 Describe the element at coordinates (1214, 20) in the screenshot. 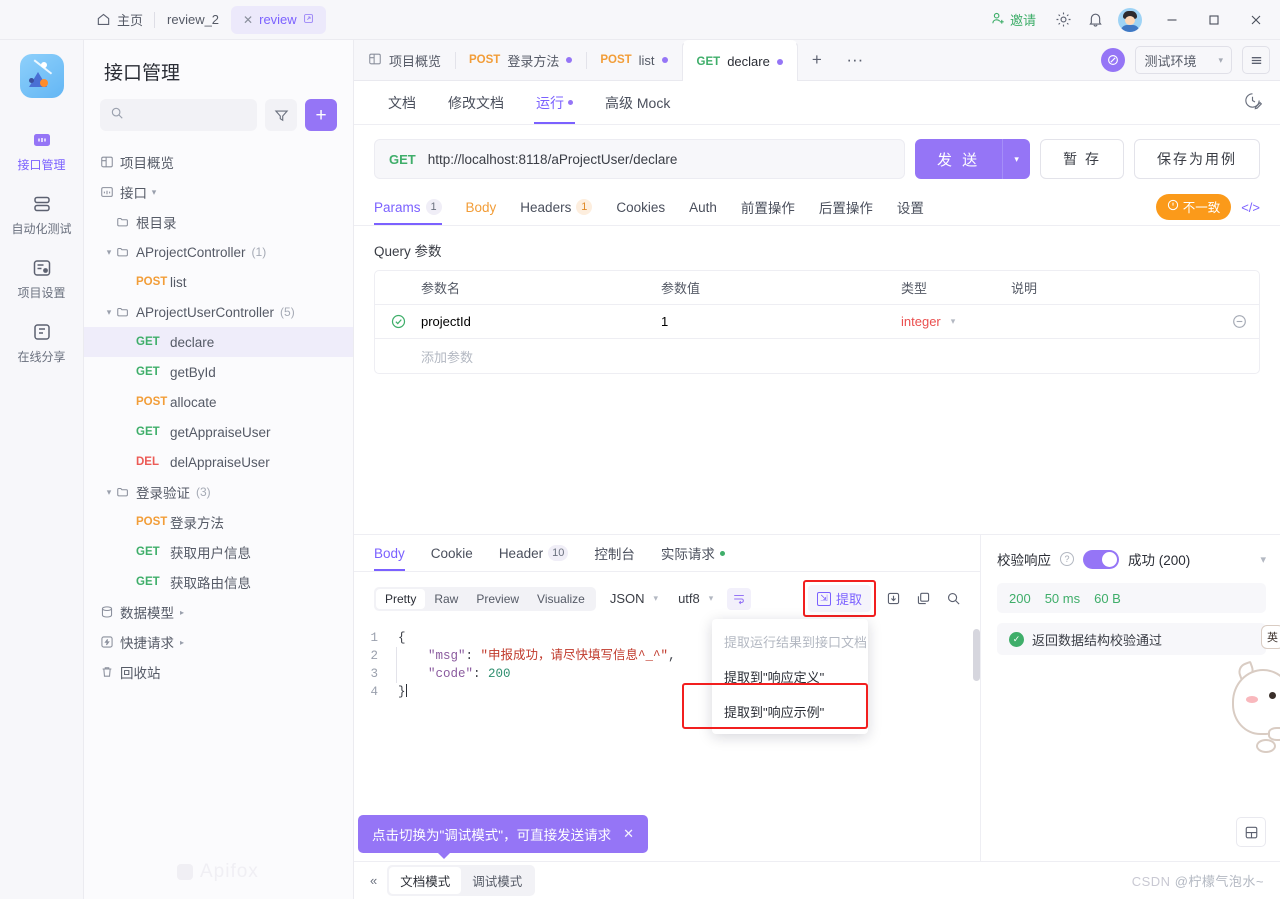

I see `maximize-button` at that location.